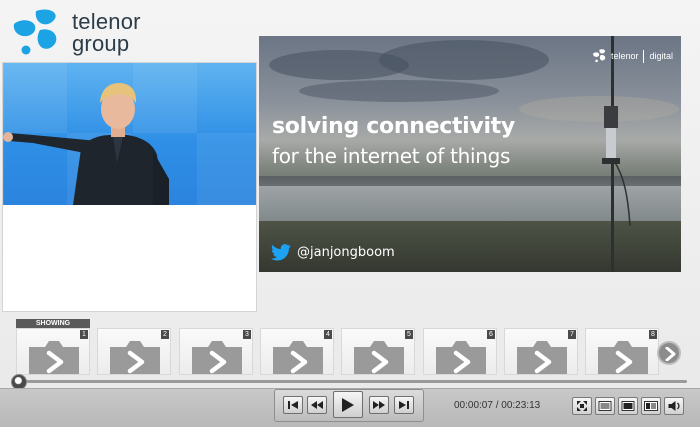 This screenshot has width=700, height=427. I want to click on skip-to-end-icon, so click(404, 405).